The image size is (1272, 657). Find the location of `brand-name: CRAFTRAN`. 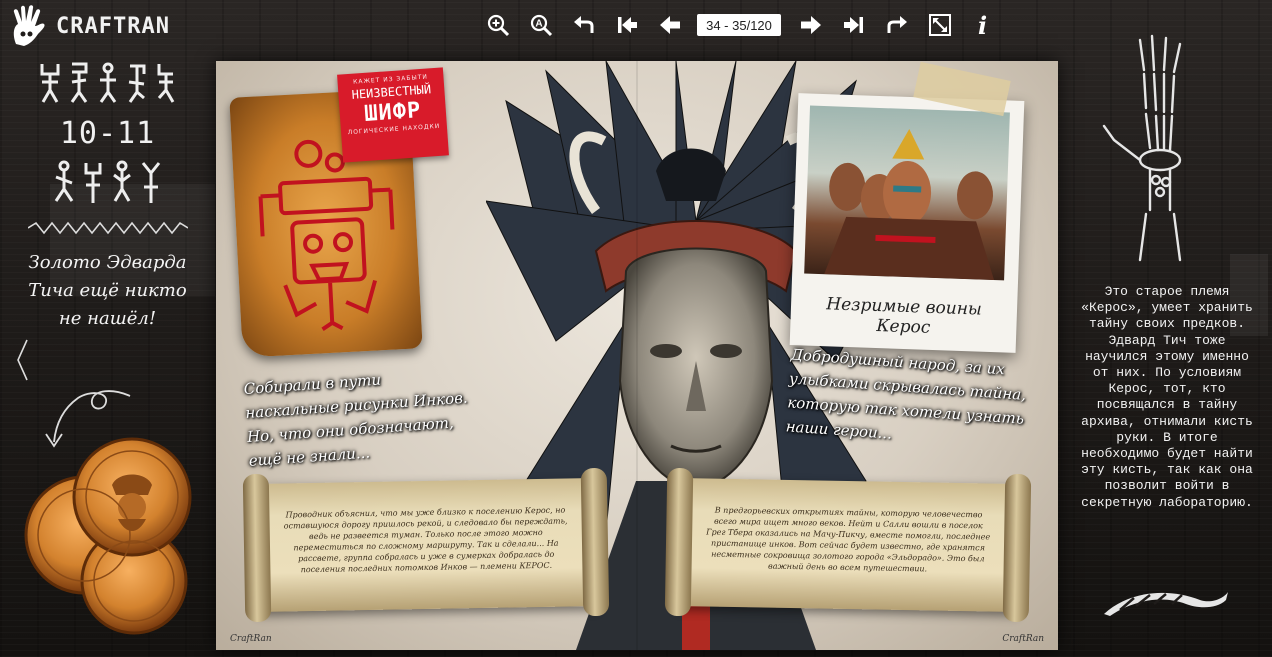

brand-name: CRAFTRAN is located at coordinates (113, 26).